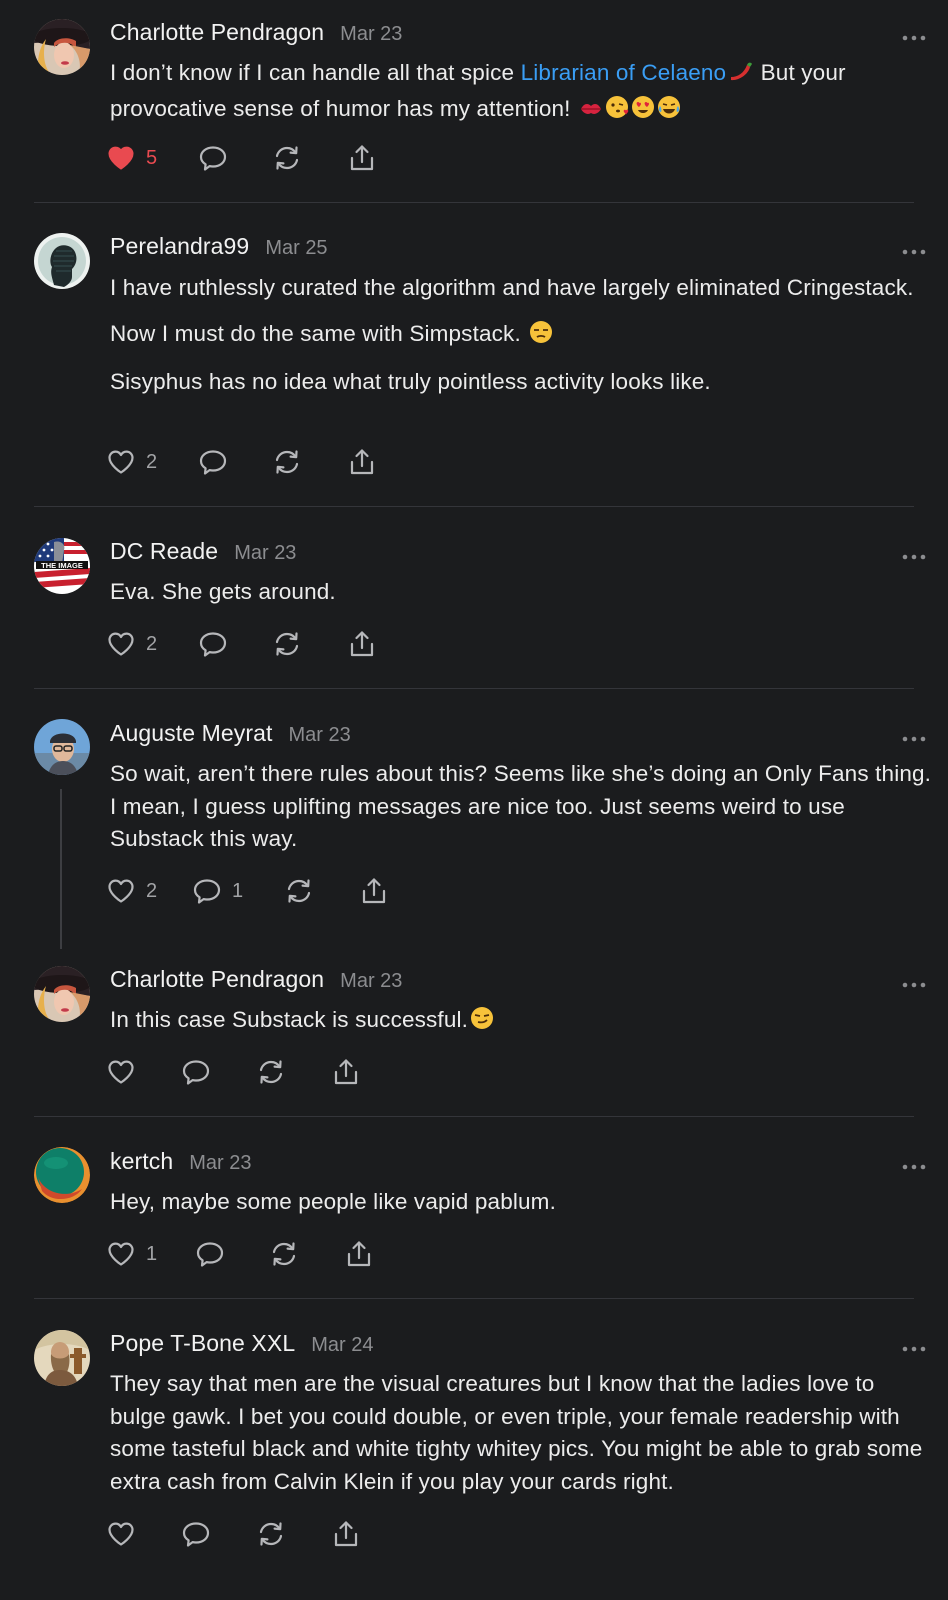 Image resolution: width=948 pixels, height=1600 pixels. What do you see at coordinates (202, 1343) in the screenshot?
I see `author-name: Pope T-Bone XXL` at bounding box center [202, 1343].